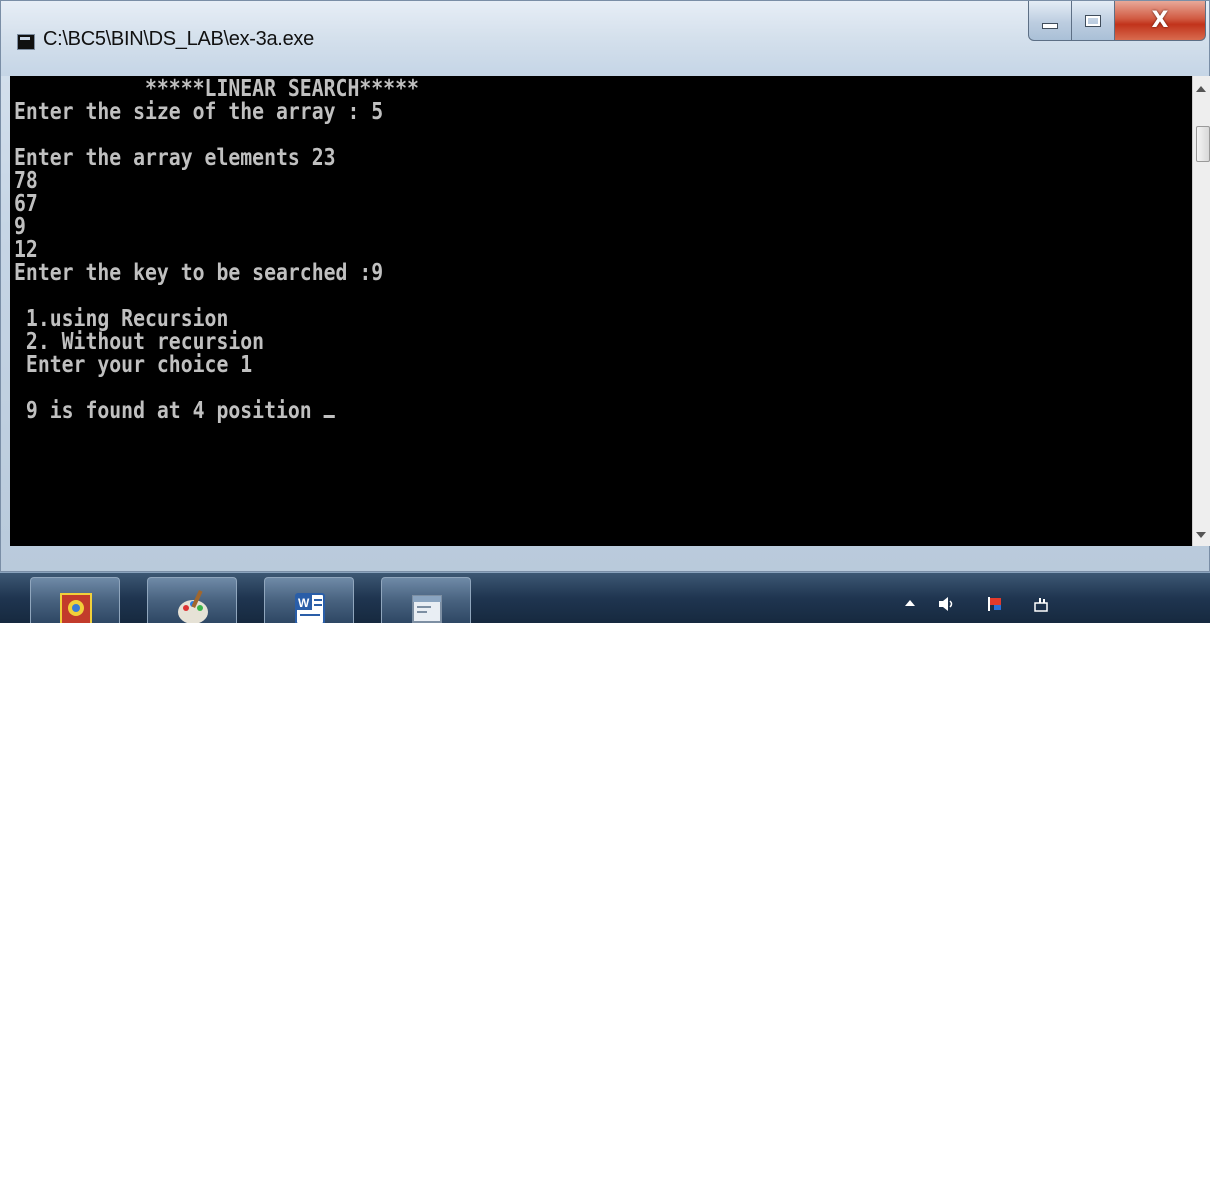 The height and width of the screenshot is (1178, 1210). Describe the element at coordinates (1201, 535) in the screenshot. I see `scroll-down-icon` at that location.